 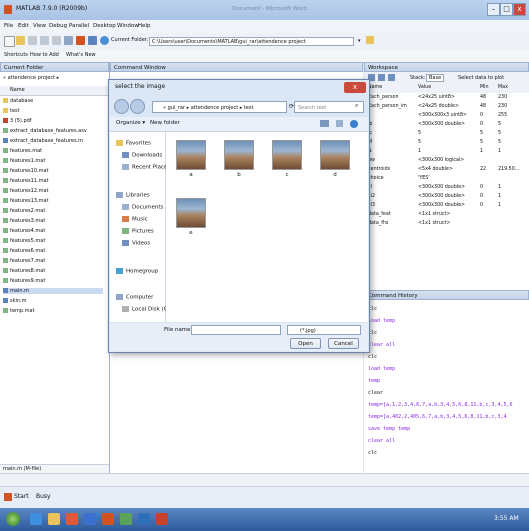 What do you see at coordinates (305, 343) in the screenshot?
I see `open-button: Open` at bounding box center [305, 343].